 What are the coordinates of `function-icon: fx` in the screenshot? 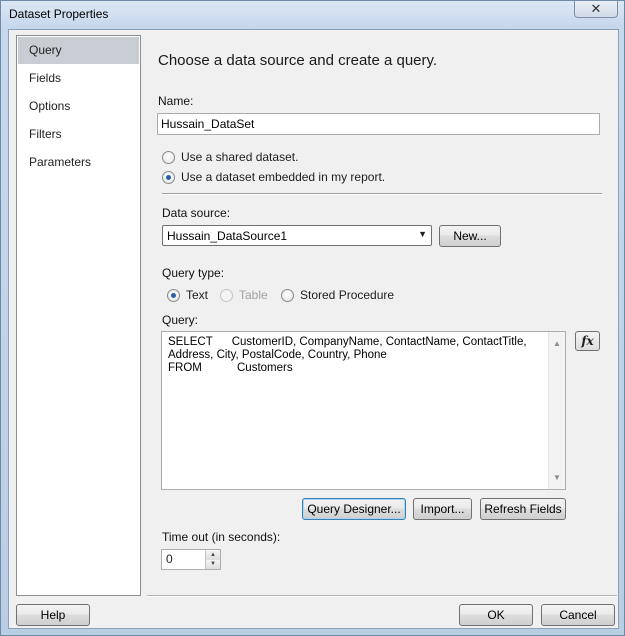 It's located at (587, 341).